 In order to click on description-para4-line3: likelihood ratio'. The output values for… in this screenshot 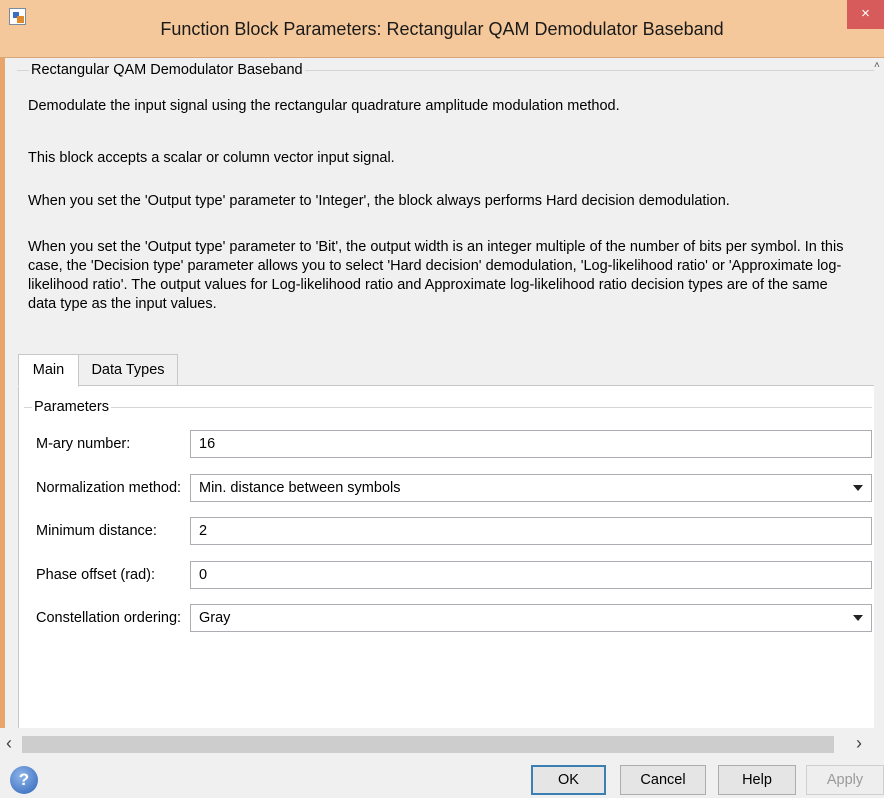, I will do `click(428, 285)`.